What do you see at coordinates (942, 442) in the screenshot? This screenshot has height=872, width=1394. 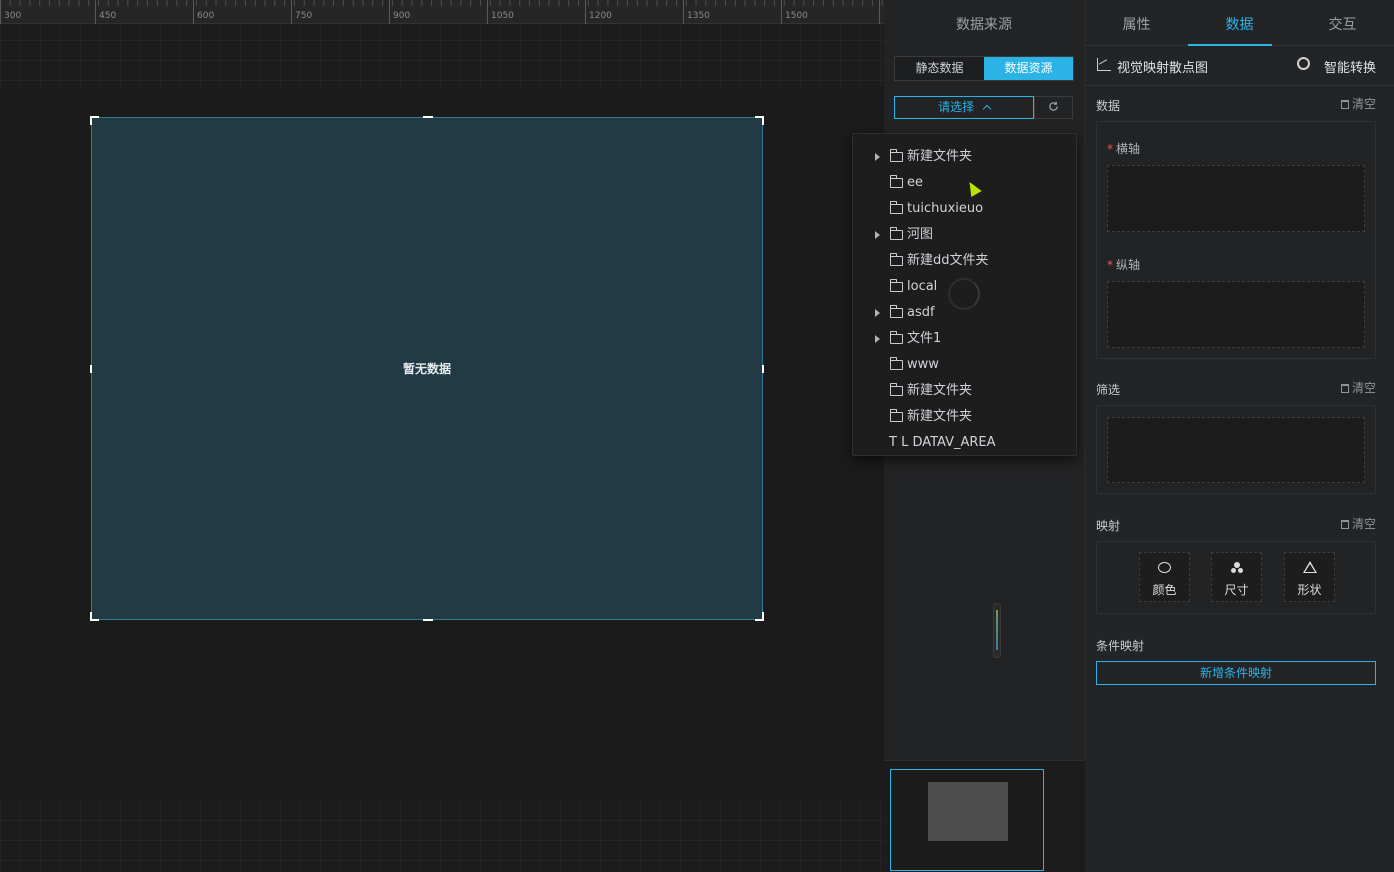 I see `tree-item-label: T L DATAV_AREA` at bounding box center [942, 442].